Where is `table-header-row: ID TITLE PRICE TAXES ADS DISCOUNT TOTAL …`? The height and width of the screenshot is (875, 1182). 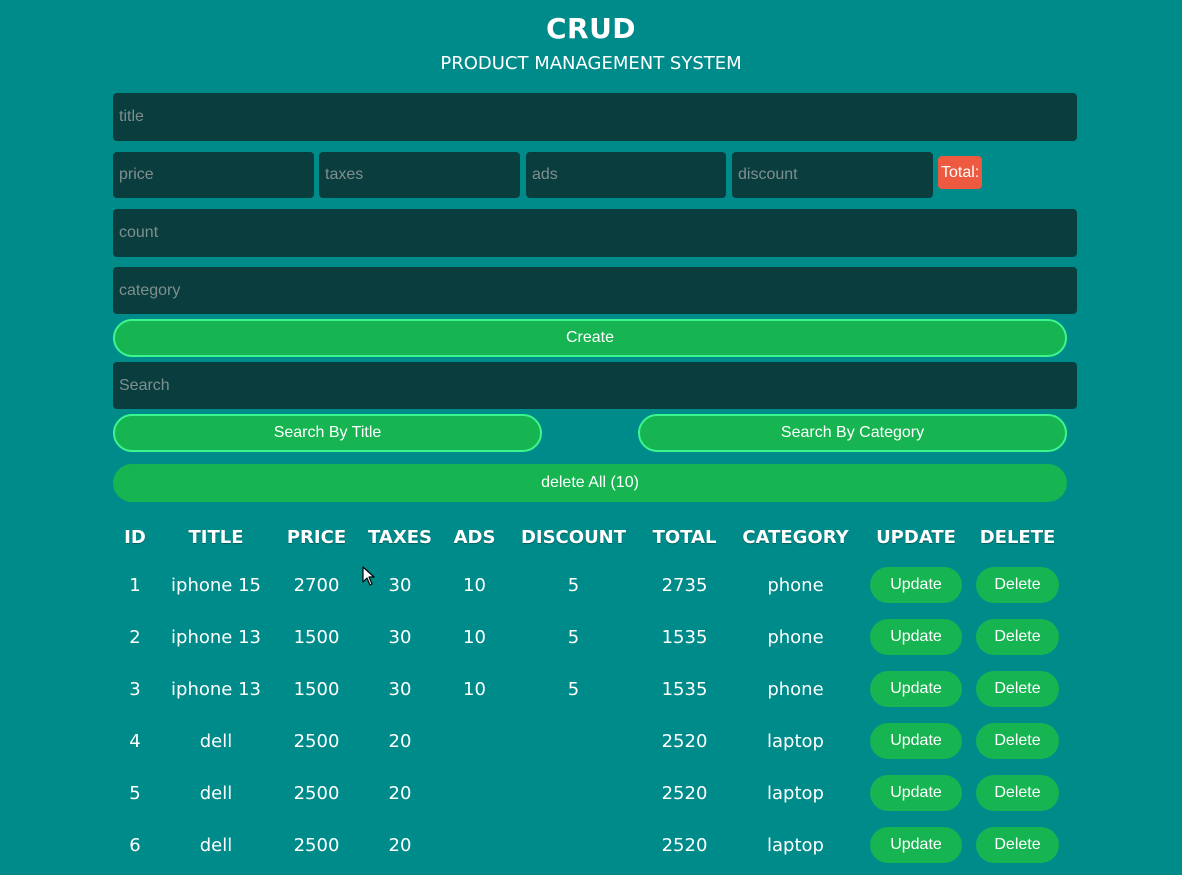 table-header-row: ID TITLE PRICE TAXES ADS DISCOUNT TOTAL … is located at coordinates (589, 537).